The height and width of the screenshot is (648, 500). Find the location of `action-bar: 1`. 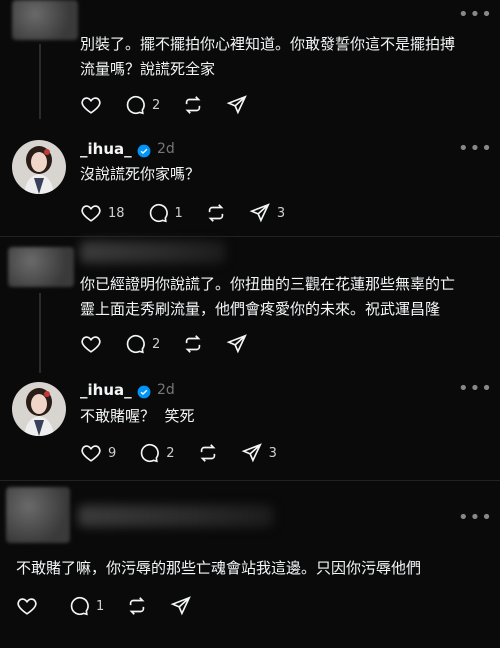

action-bar: 1 is located at coordinates (115, 606).